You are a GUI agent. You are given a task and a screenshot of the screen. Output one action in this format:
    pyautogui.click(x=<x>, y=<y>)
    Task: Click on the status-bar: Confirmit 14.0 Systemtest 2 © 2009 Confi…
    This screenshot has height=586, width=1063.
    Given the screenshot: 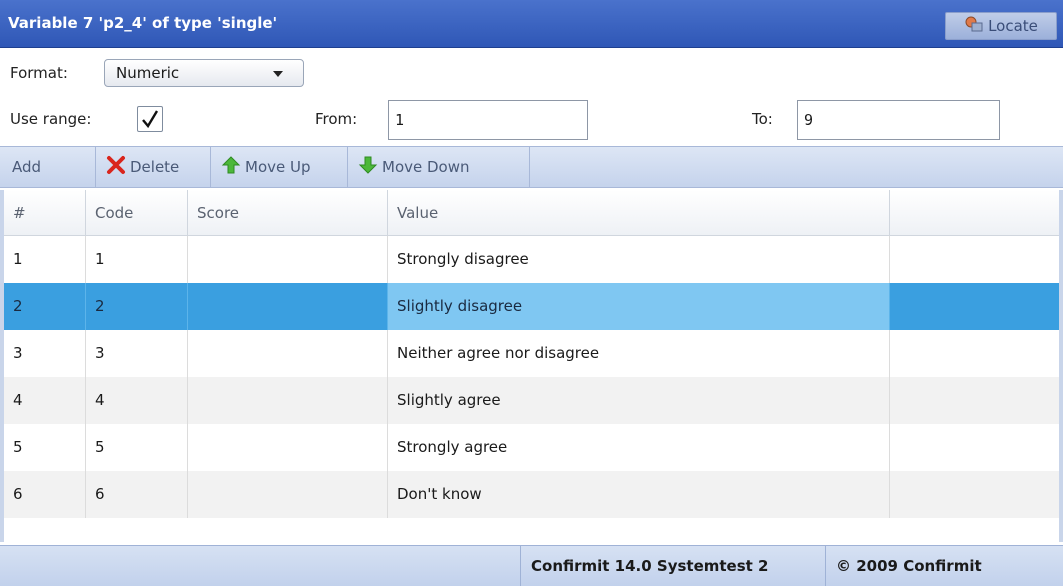 What is the action you would take?
    pyautogui.click(x=531, y=565)
    